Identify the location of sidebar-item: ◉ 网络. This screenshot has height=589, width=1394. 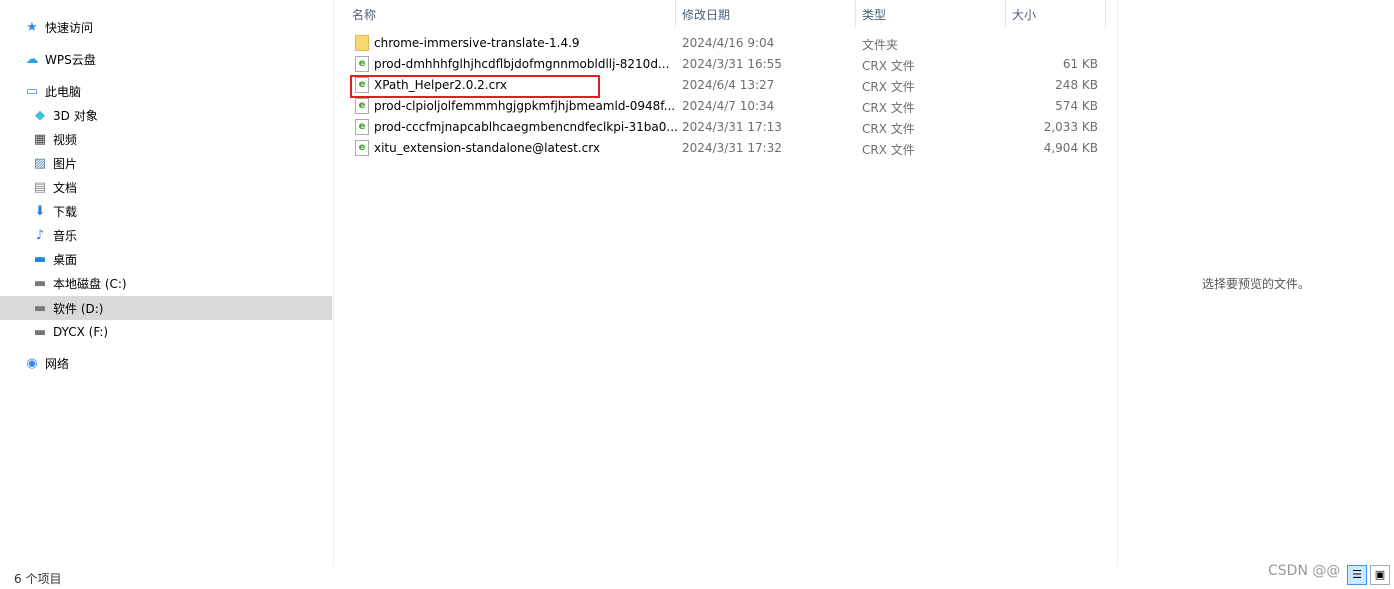
(166, 363).